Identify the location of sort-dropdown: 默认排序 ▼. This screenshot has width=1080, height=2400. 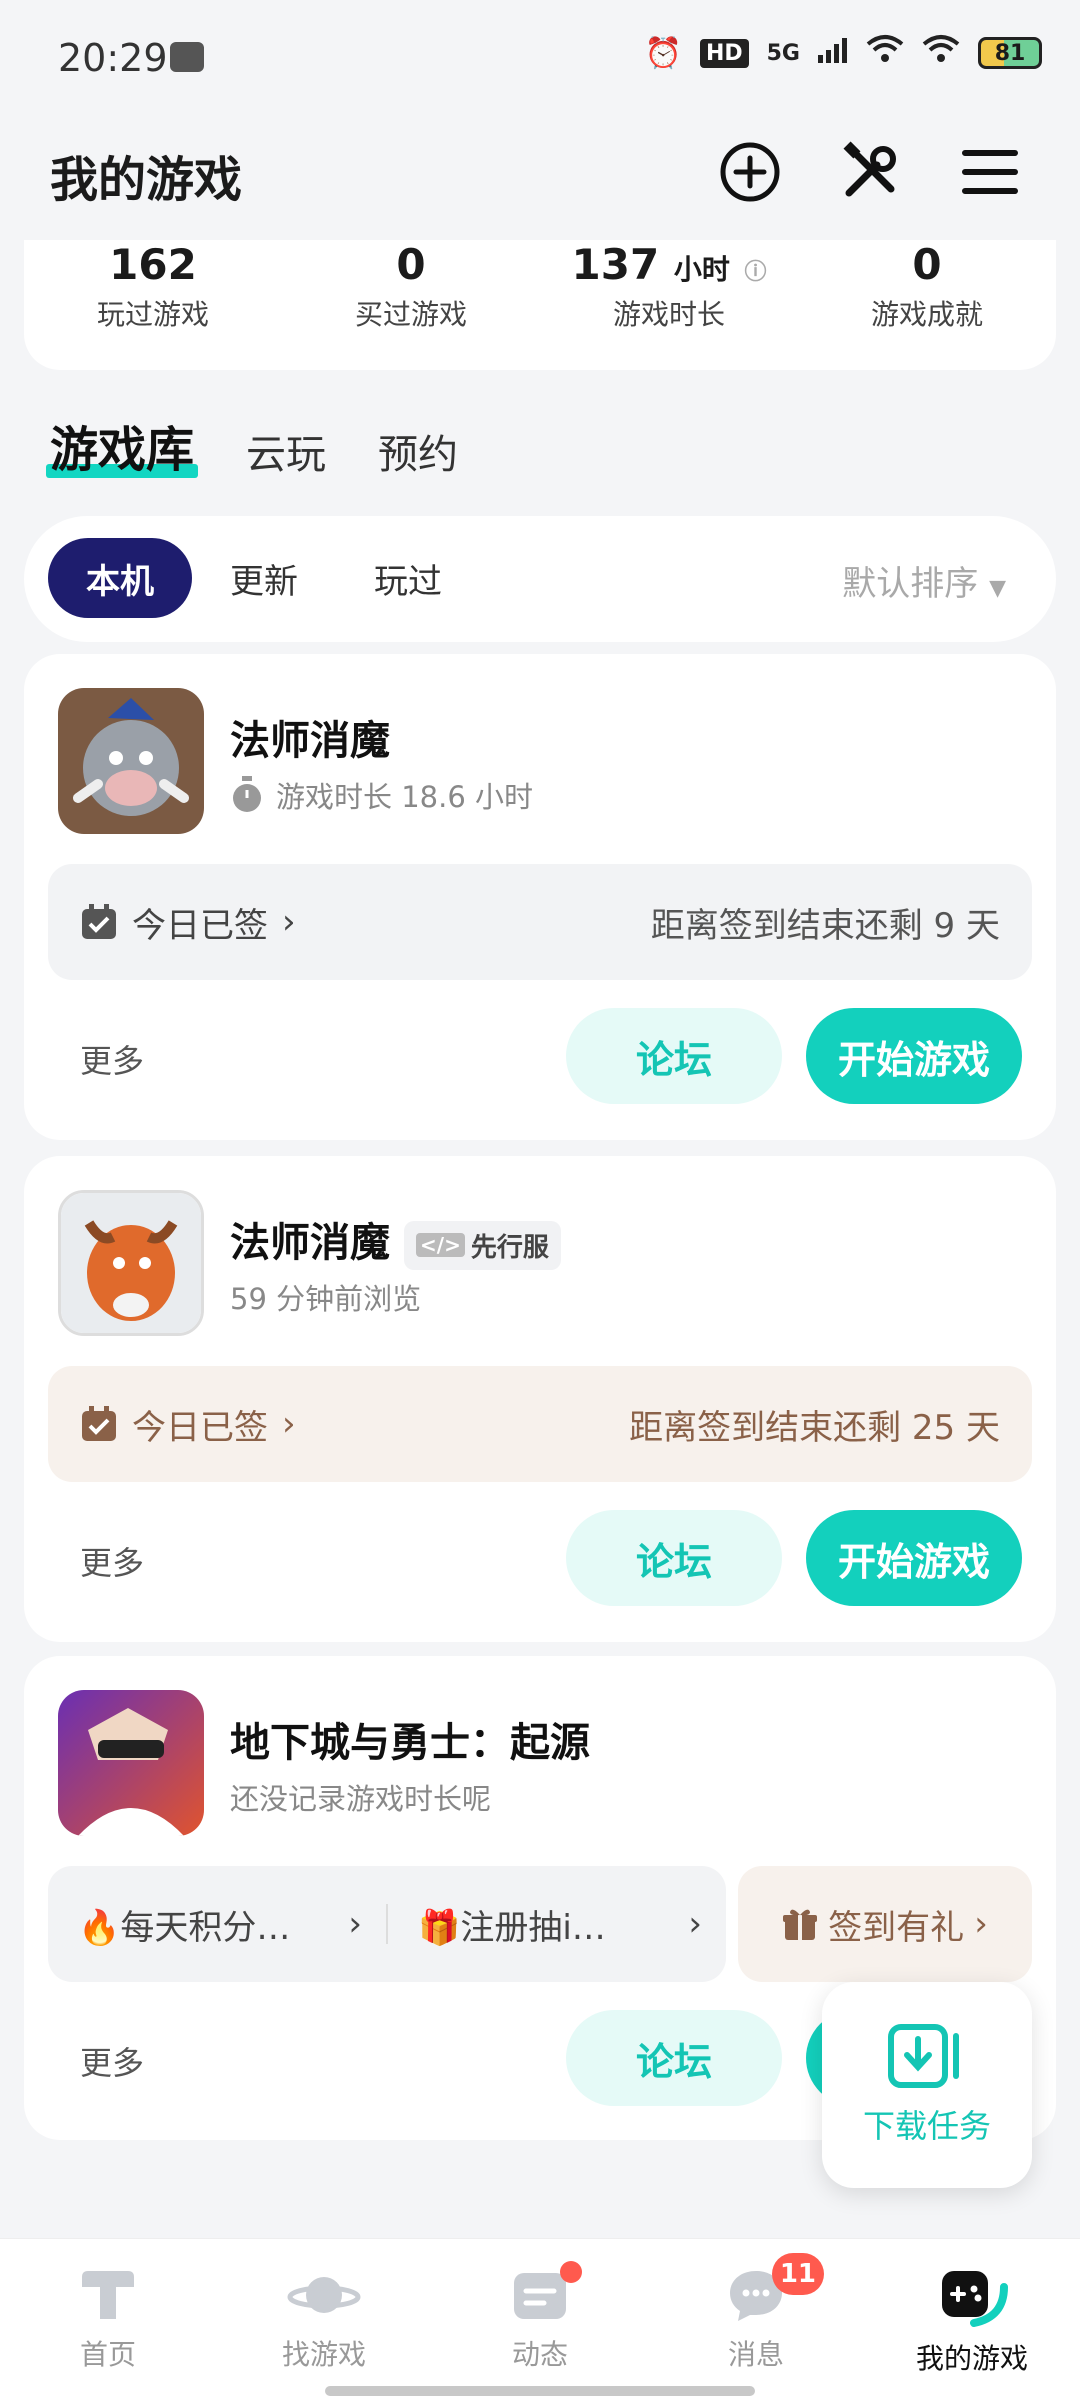
(924, 580).